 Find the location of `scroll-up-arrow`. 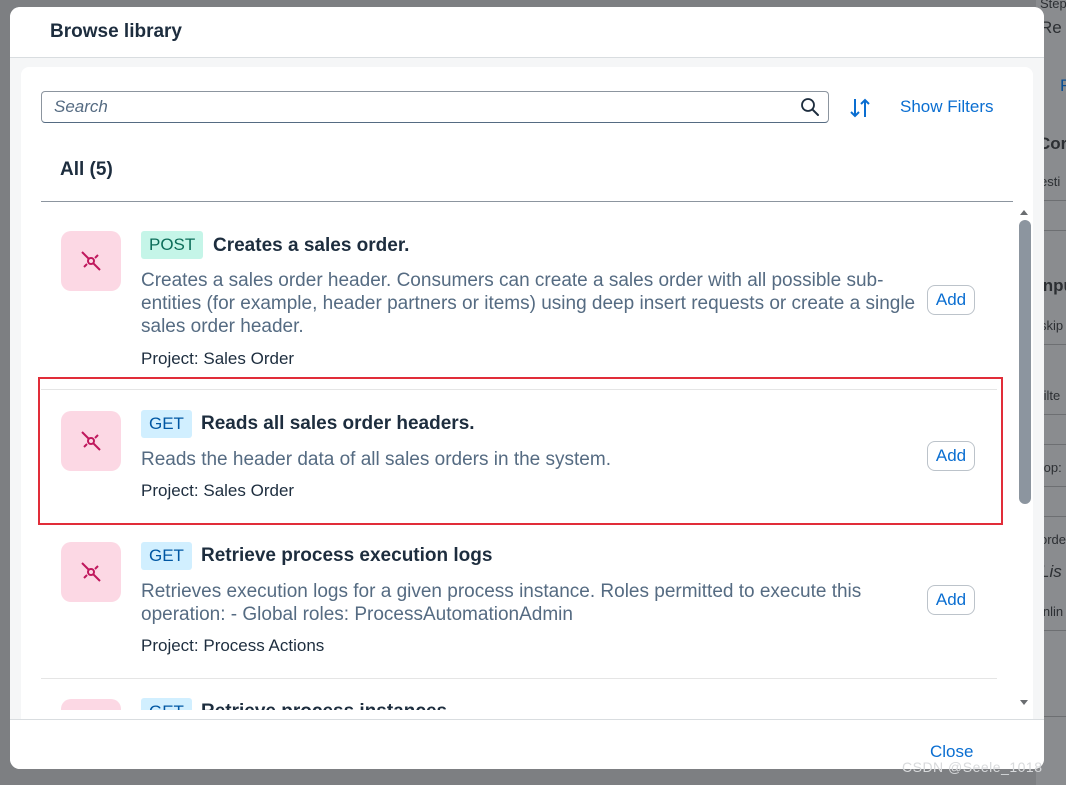

scroll-up-arrow is located at coordinates (1024, 212).